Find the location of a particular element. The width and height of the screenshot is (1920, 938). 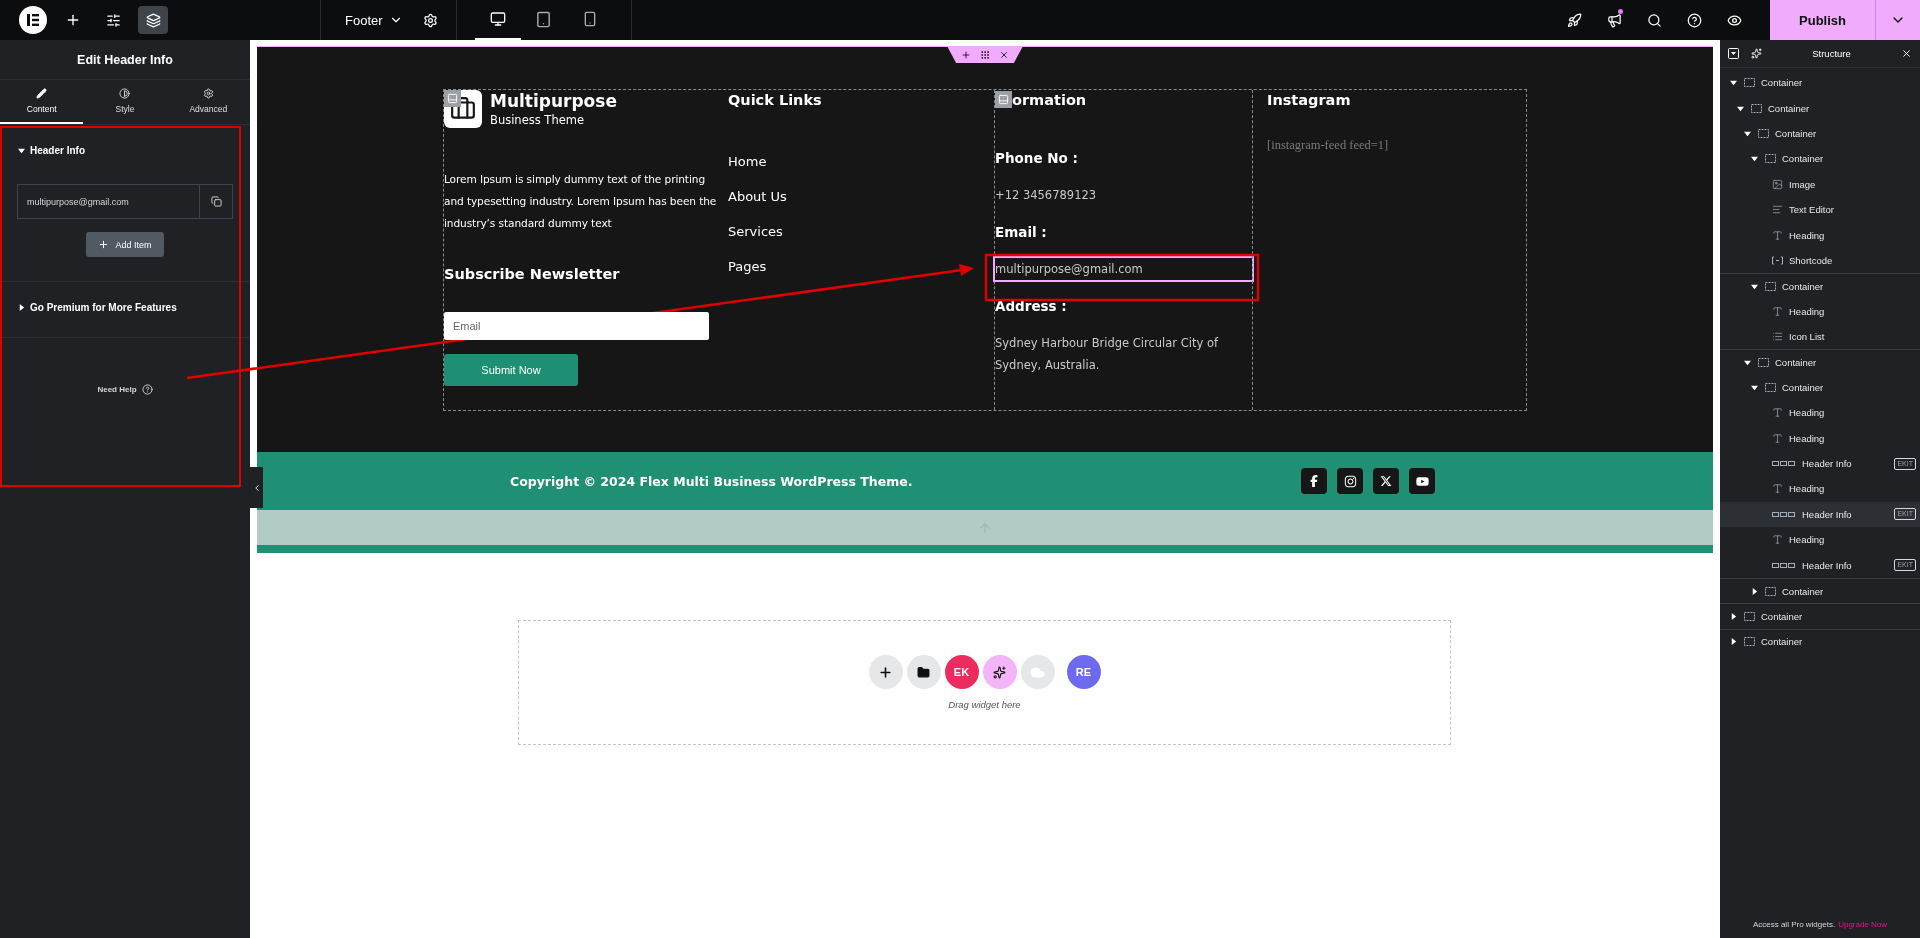

addon-button: EK is located at coordinates (961, 672).